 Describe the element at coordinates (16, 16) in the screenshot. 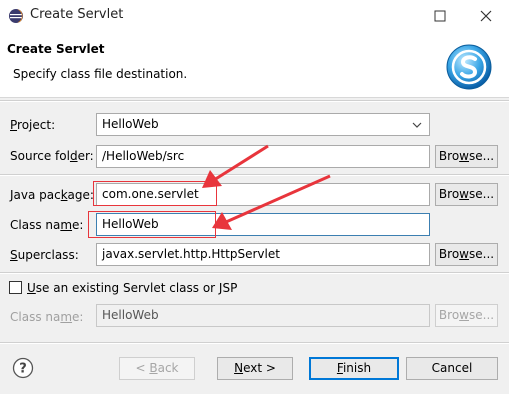

I see `eclipse-icon` at that location.